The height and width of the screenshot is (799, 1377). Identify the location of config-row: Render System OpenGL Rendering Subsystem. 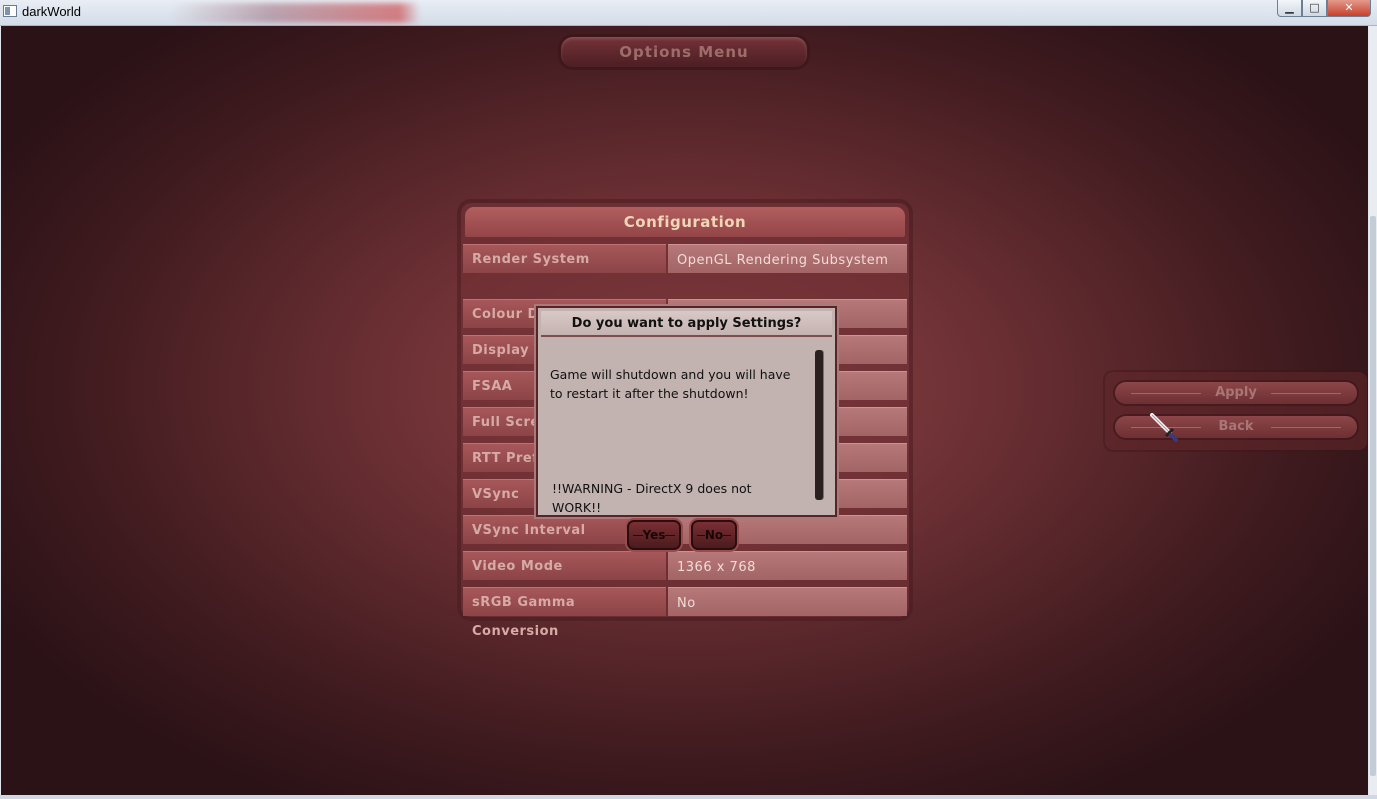
(685, 258).